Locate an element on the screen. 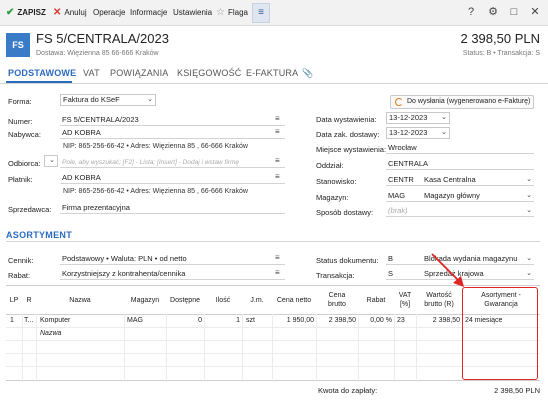 This screenshot has height=420, width=548. sposob-select: (brak) ⌄ is located at coordinates (460, 211).